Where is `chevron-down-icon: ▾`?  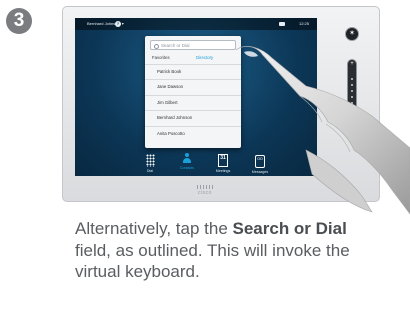 chevron-down-icon: ▾ is located at coordinates (122, 23).